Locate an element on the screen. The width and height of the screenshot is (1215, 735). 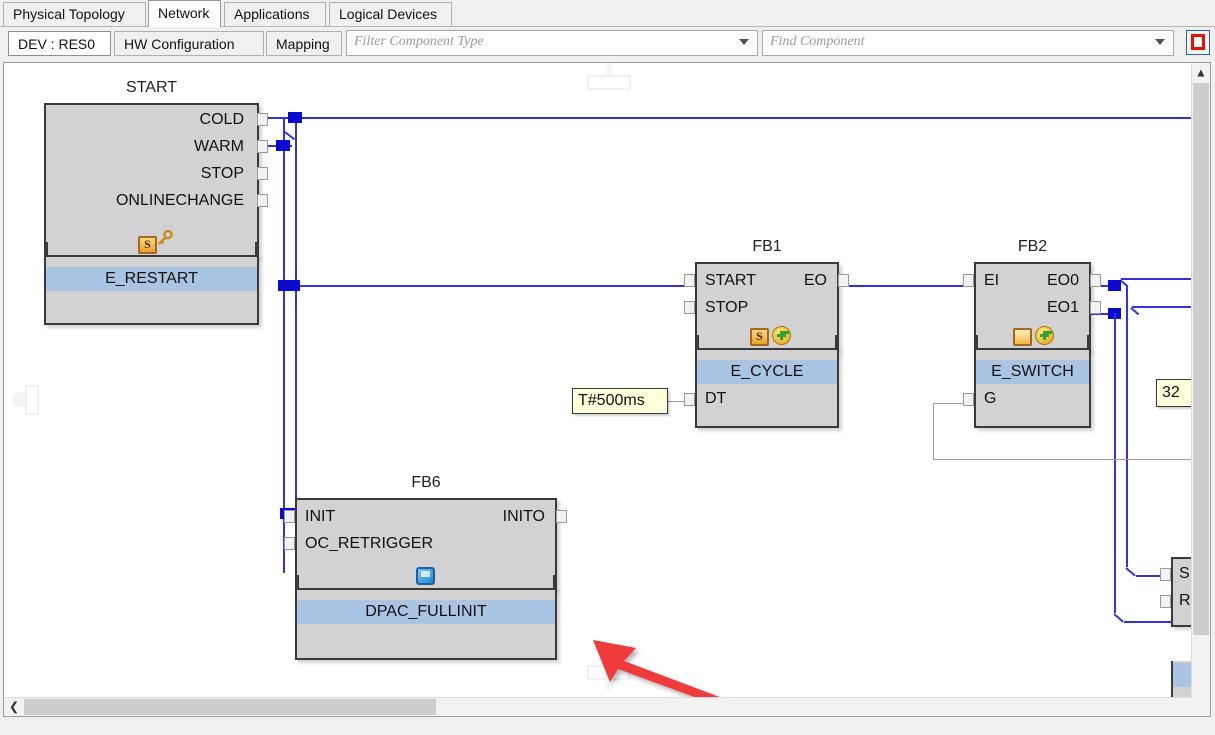
block-fb1: FB1 START STOP EO E_CYCLE DT is located at coordinates (766, 333).